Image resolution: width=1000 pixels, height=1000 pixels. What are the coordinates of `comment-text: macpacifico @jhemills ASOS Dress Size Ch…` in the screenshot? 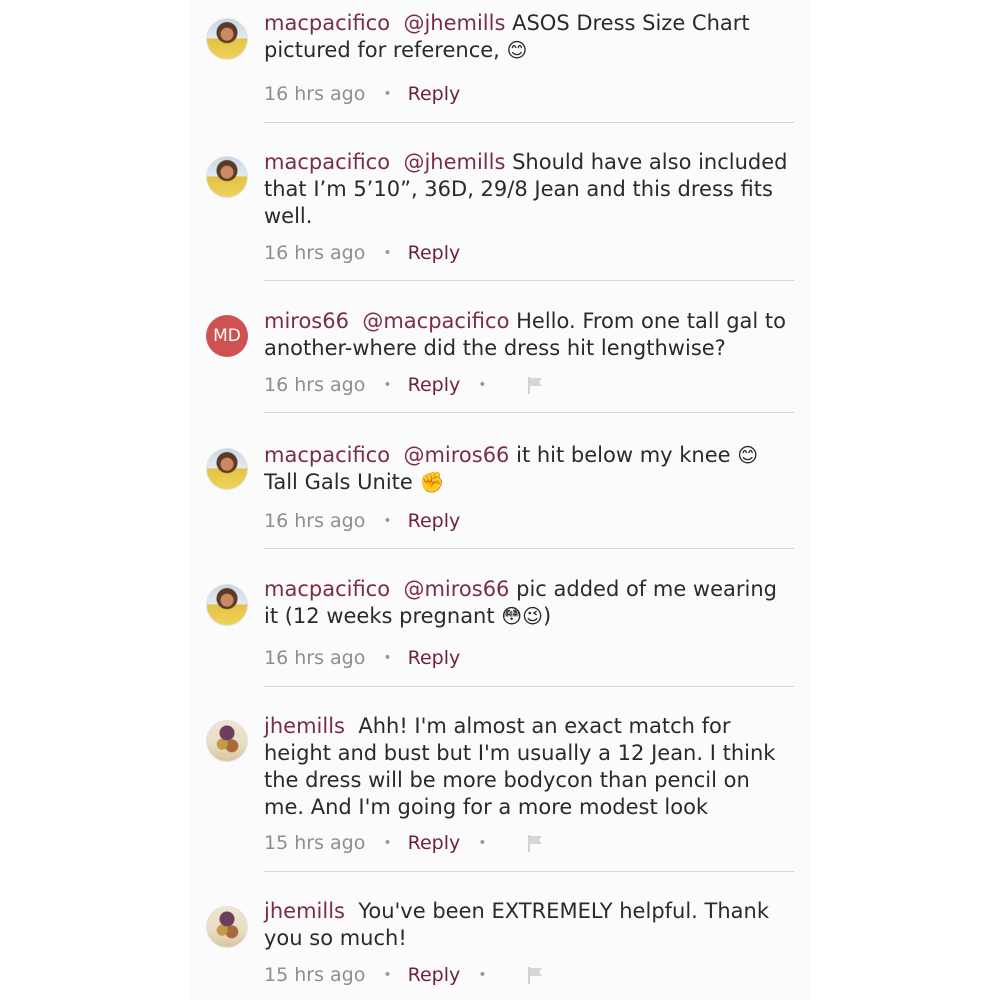 It's located at (529, 37).